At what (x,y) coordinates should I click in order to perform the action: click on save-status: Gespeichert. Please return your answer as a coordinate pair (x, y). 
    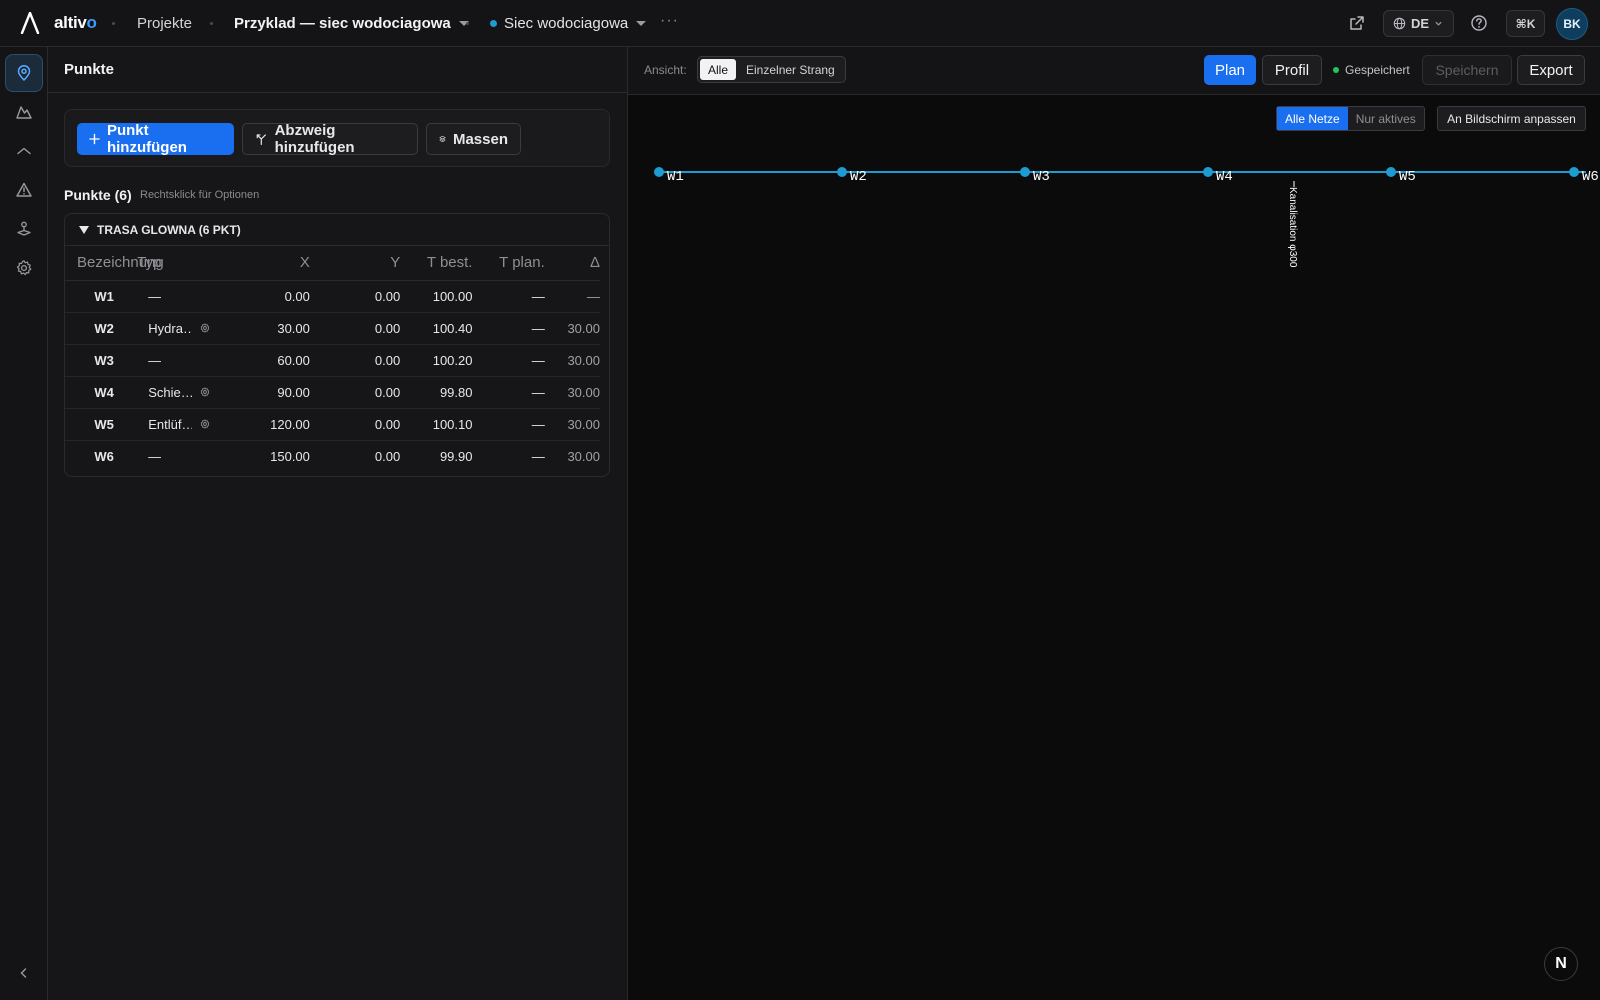
    Looking at the image, I should click on (1371, 70).